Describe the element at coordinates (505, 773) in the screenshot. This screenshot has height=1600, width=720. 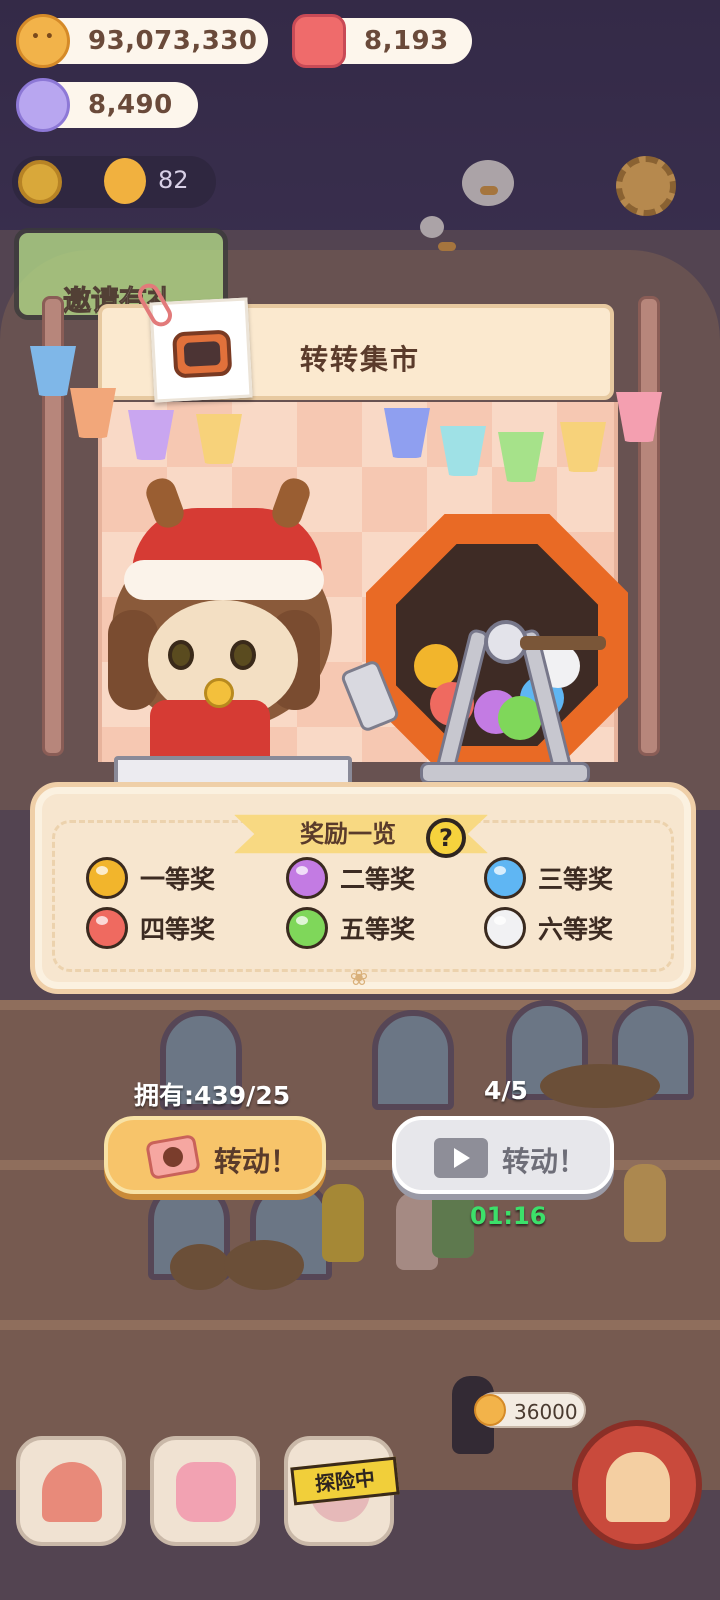
I see `machine-stand-base` at that location.